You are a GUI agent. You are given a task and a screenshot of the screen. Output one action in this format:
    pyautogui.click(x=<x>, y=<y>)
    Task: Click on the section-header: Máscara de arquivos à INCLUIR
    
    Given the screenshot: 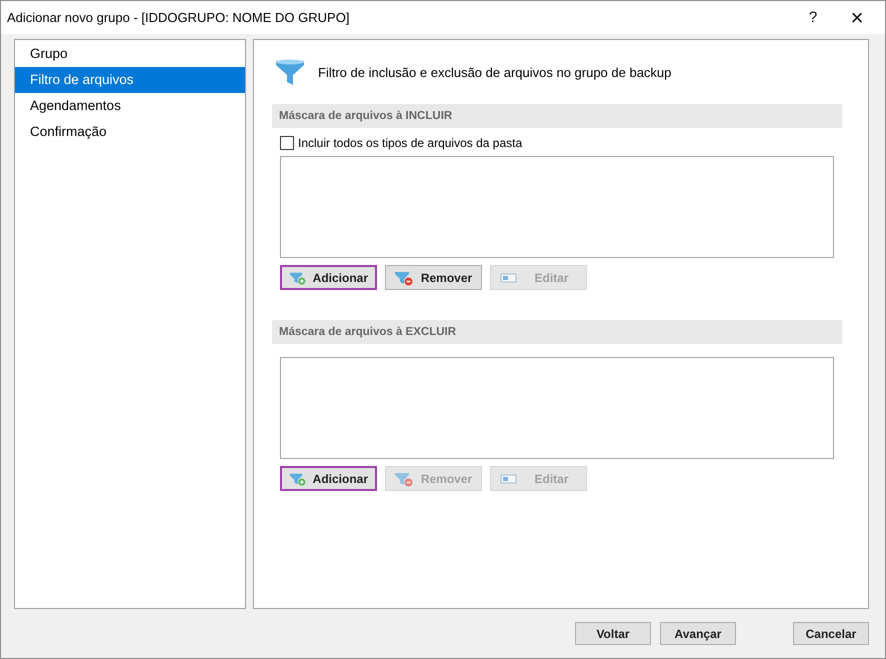 What is the action you would take?
    pyautogui.click(x=557, y=116)
    